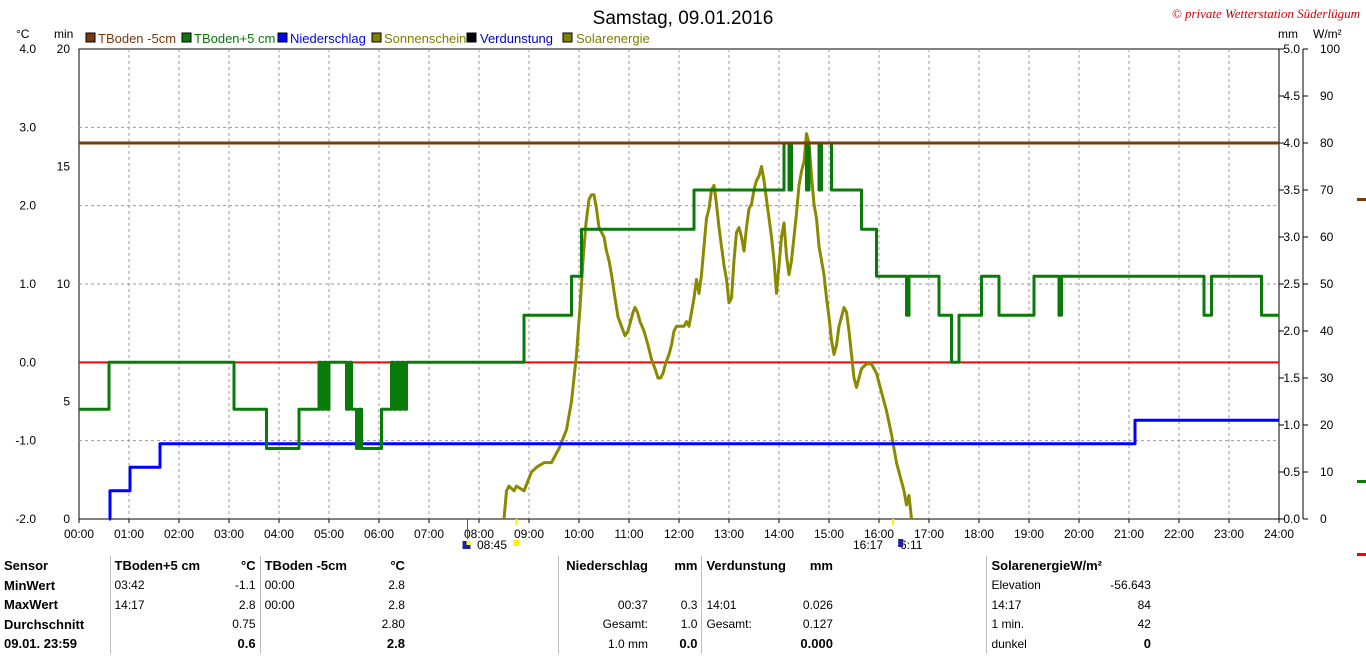 The image size is (1366, 670). What do you see at coordinates (279, 534) in the screenshot?
I see `x-tick-label: 04:00` at bounding box center [279, 534].